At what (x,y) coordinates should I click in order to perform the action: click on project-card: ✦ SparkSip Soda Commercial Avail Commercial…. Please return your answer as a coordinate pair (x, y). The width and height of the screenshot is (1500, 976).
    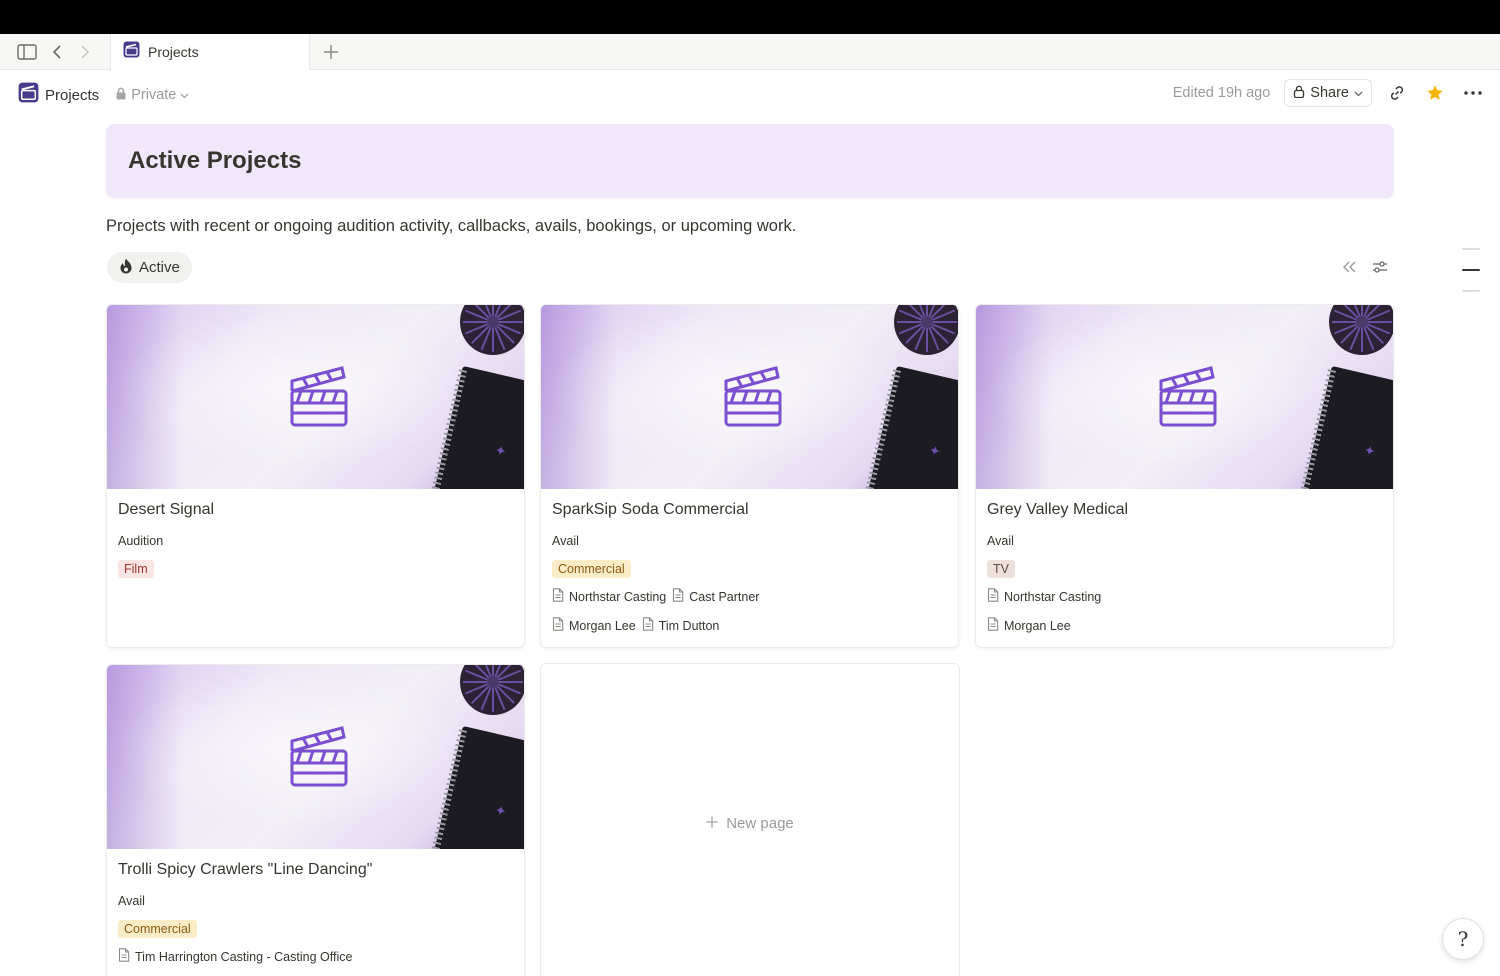
    Looking at the image, I should click on (749, 476).